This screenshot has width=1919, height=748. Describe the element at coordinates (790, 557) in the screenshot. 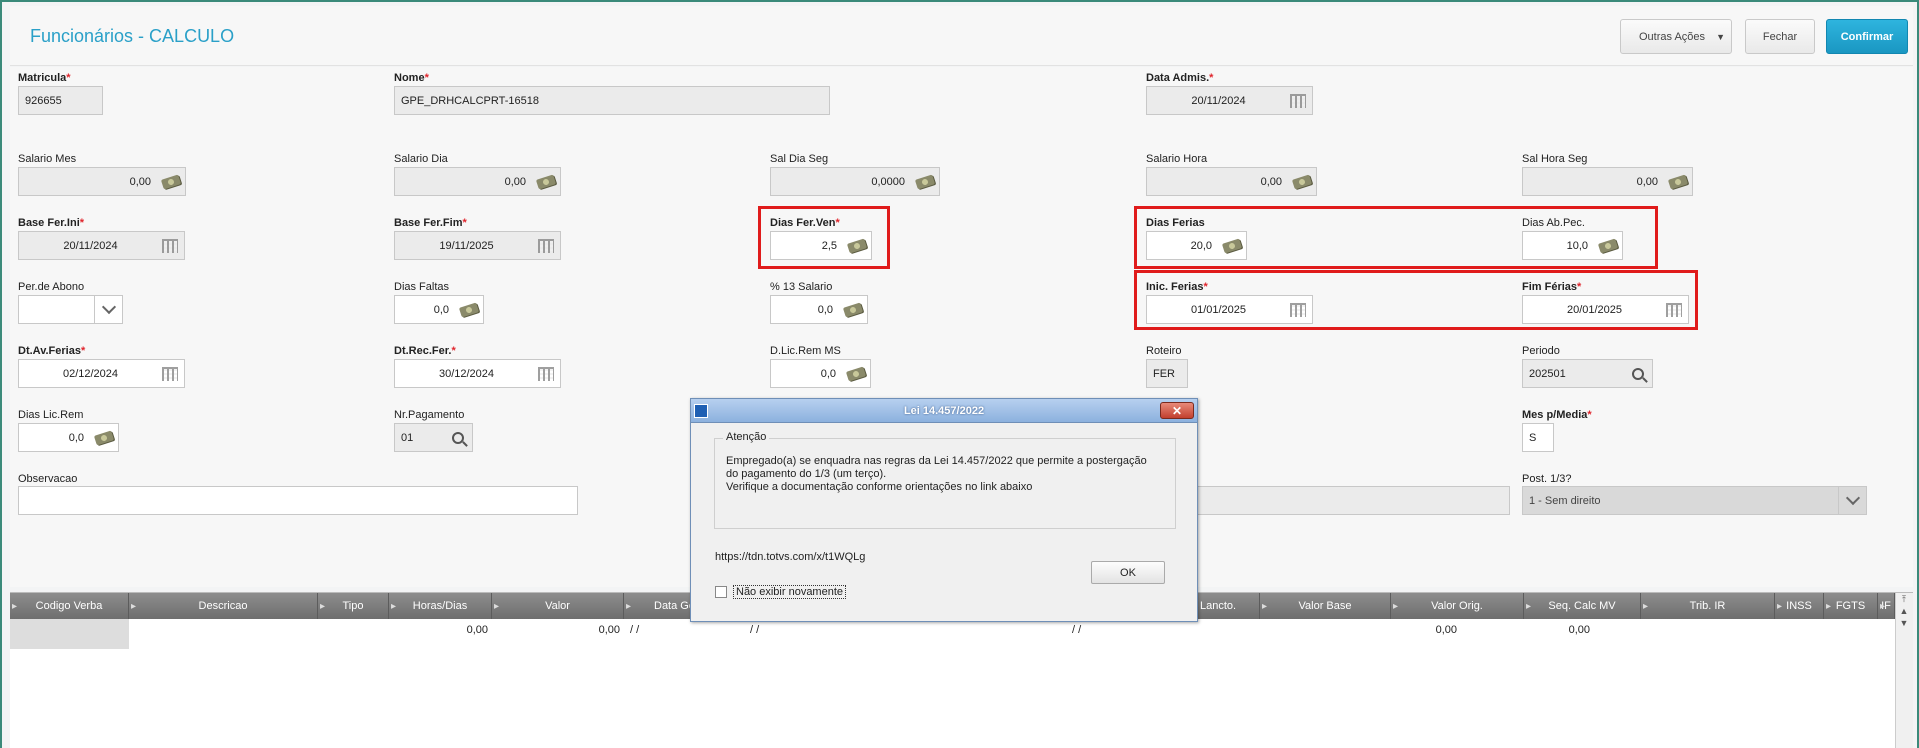

I see `tdn-link: https://tdn.totvs.com/x/t1WQLg` at that location.